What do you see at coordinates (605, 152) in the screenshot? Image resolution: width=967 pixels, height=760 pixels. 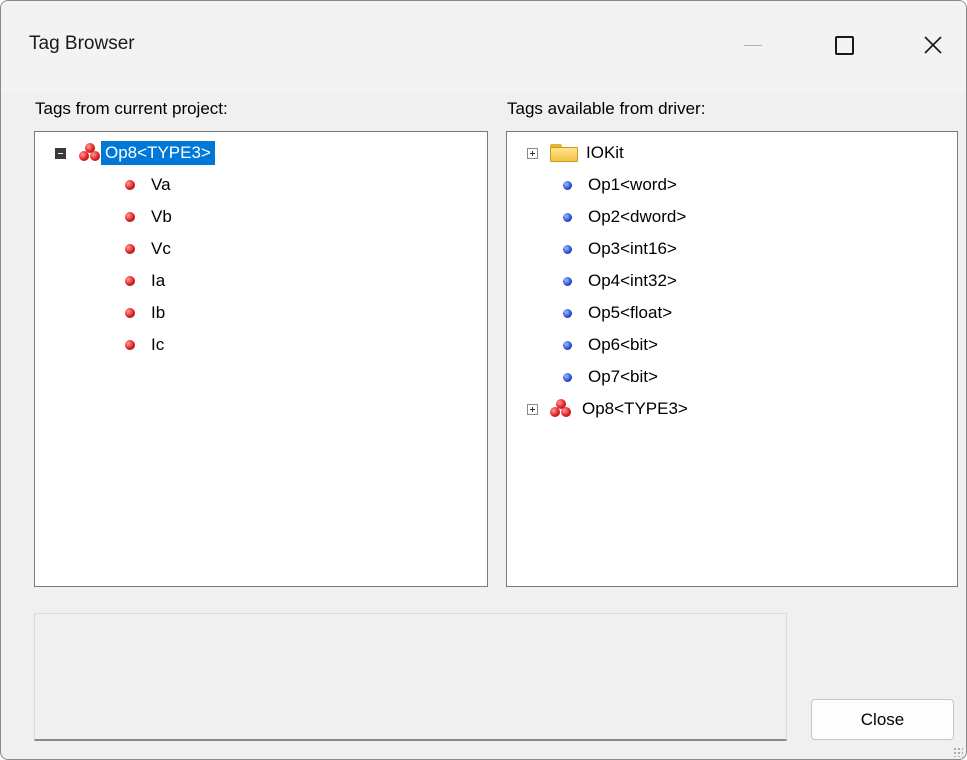 I see `tree-node-label: IOKit` at bounding box center [605, 152].